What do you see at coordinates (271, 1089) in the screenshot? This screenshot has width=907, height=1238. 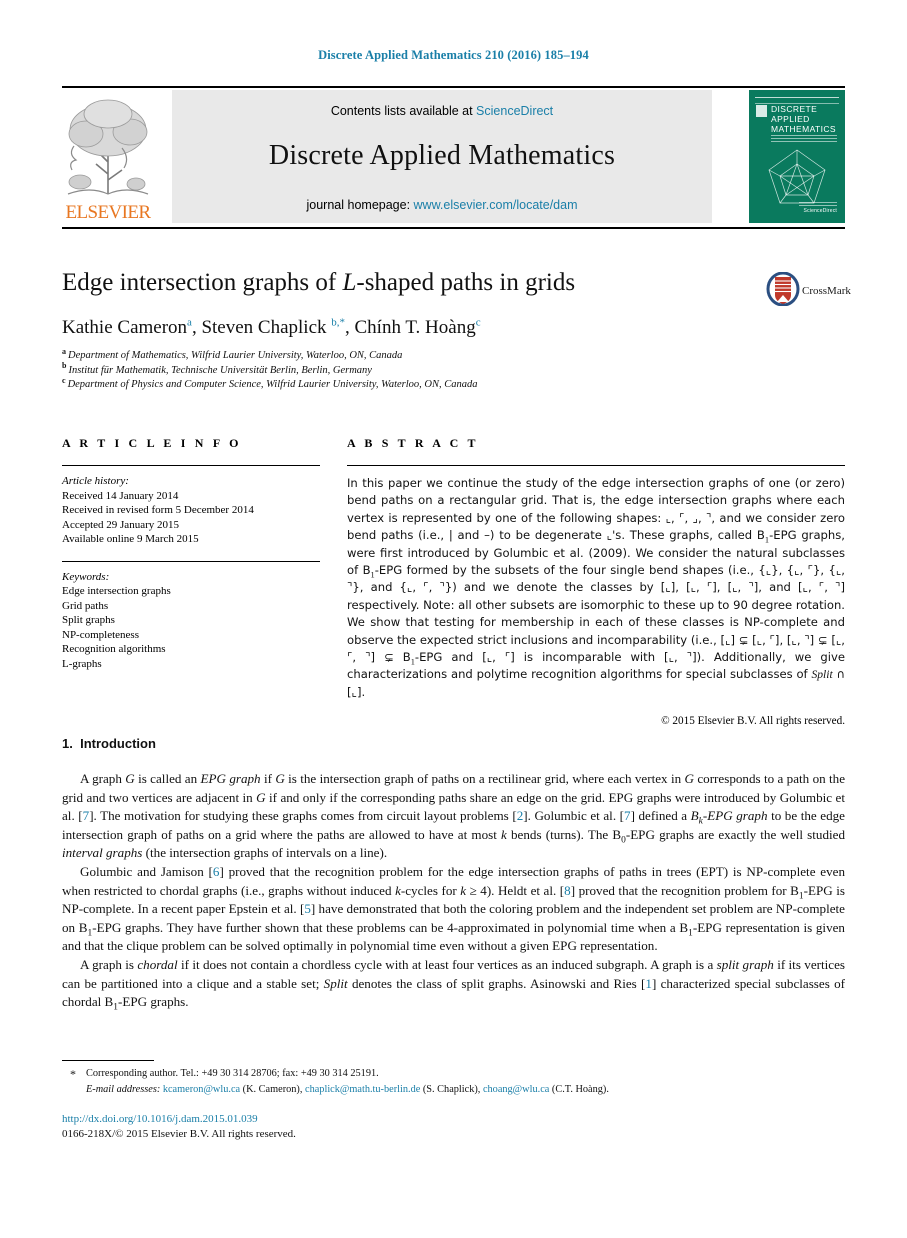 I see `email-owner-1: (K. Cameron)` at bounding box center [271, 1089].